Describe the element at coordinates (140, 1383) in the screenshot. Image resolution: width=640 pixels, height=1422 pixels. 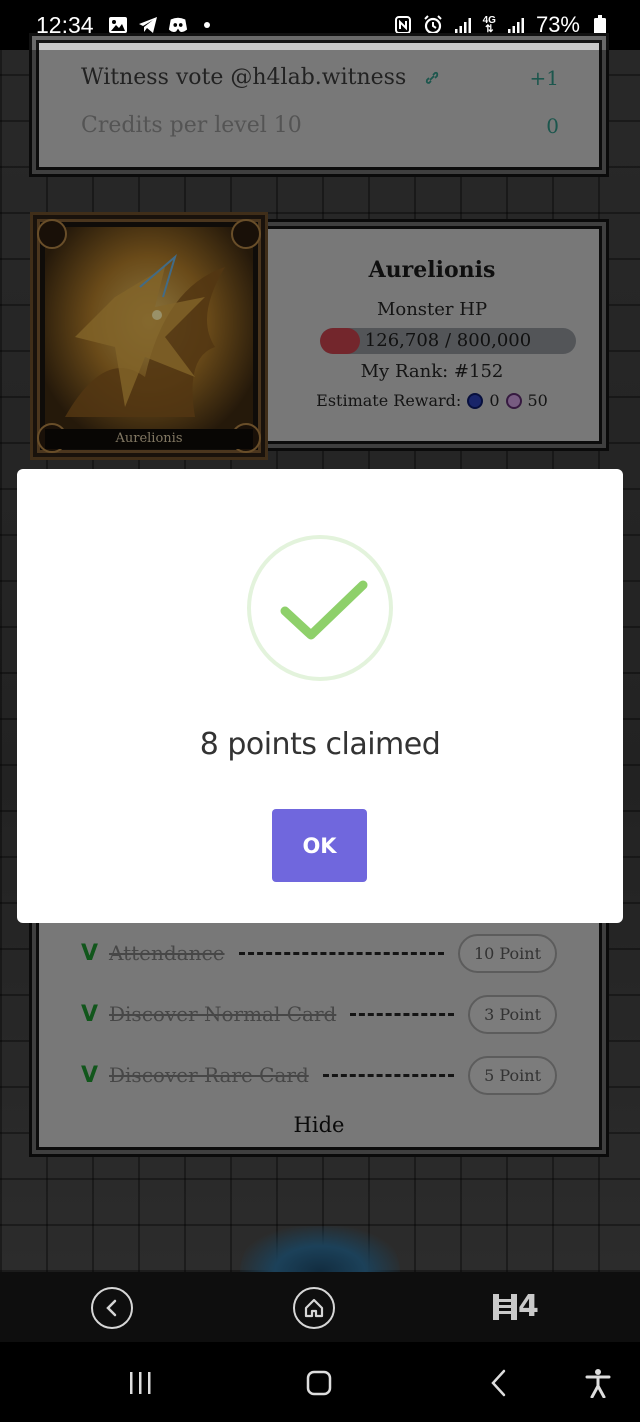
I see `recents-icon` at that location.